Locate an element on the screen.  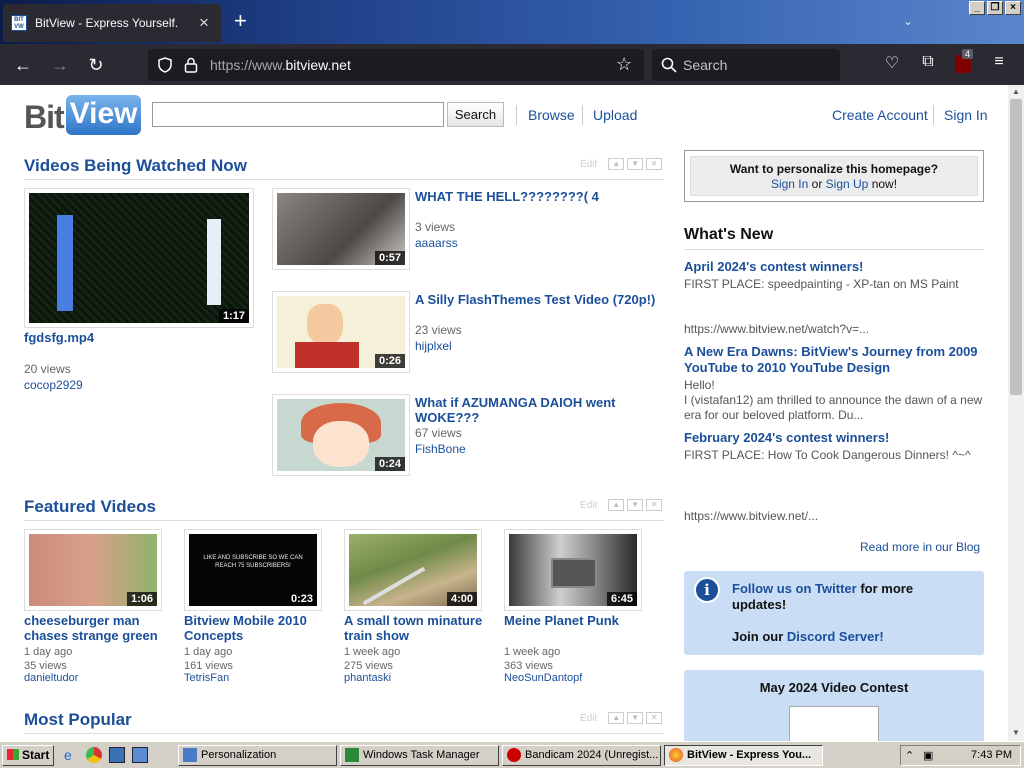
task-task-manager: Windows Task Manager is located at coordinates (419, 755).